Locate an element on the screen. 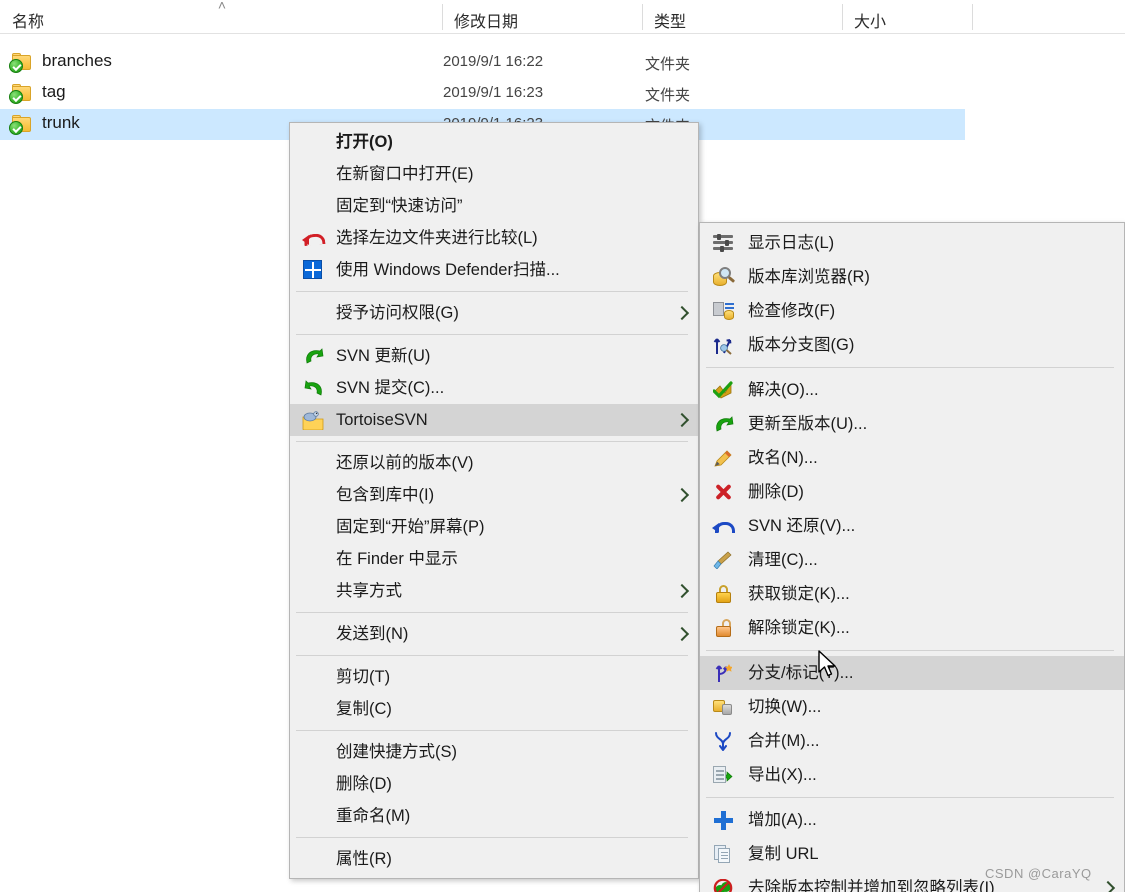 The width and height of the screenshot is (1125, 892). menu-item-label: 共享方式 is located at coordinates (369, 590).